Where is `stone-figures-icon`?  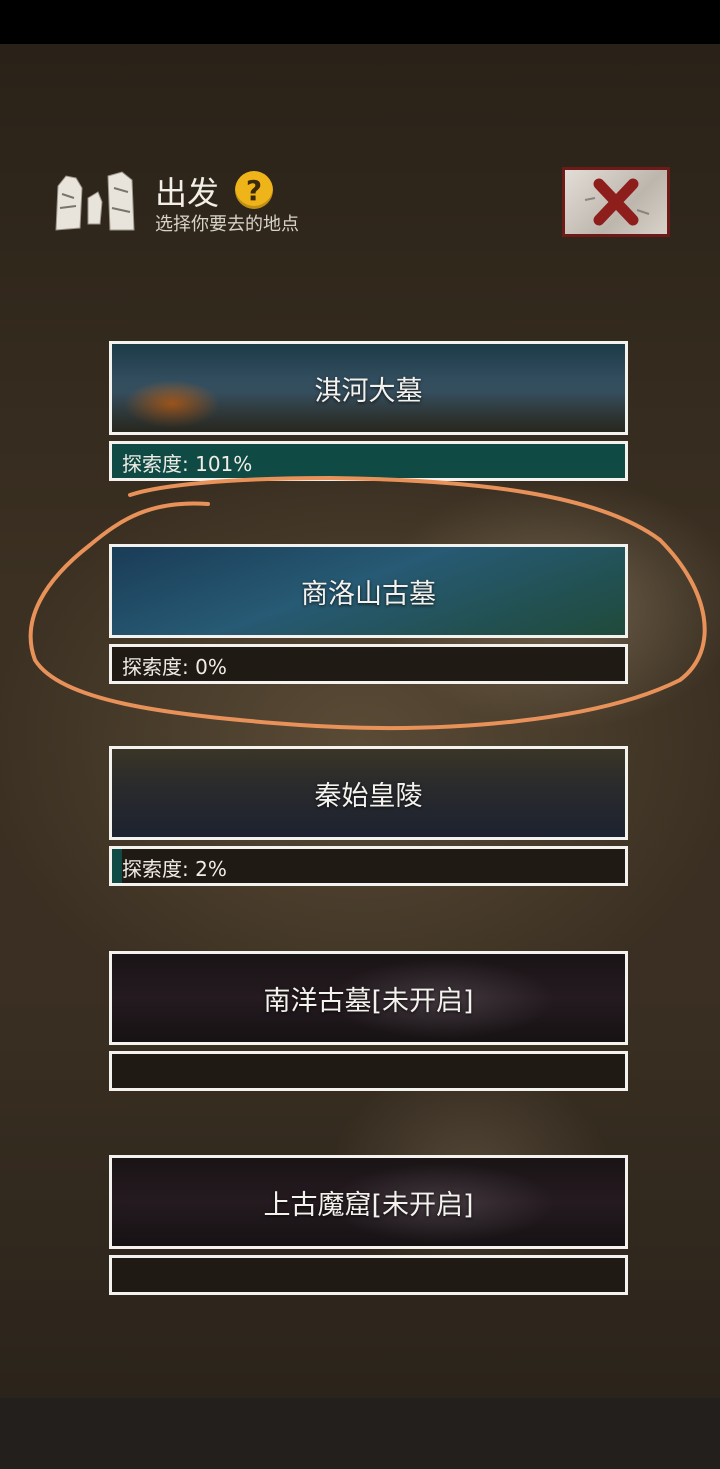 stone-figures-icon is located at coordinates (94, 201).